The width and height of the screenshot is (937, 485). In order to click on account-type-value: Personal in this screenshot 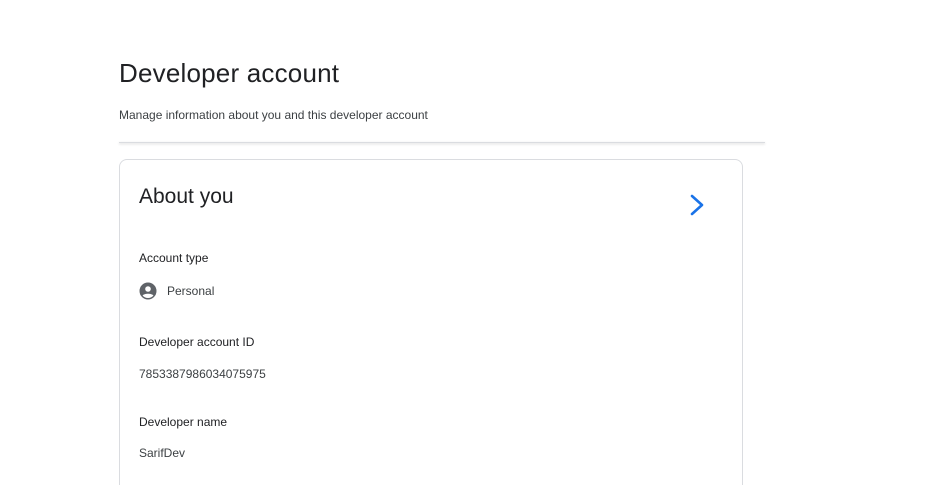, I will do `click(191, 291)`.